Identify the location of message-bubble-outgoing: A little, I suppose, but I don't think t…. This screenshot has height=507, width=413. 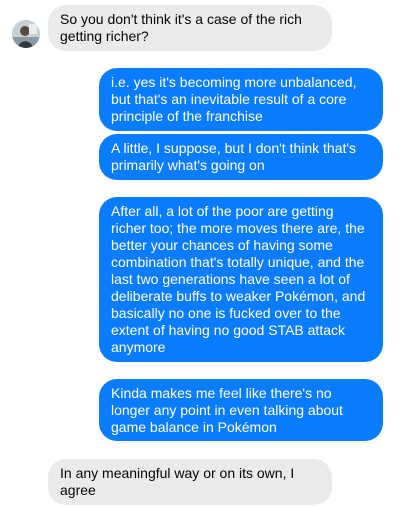
(241, 157).